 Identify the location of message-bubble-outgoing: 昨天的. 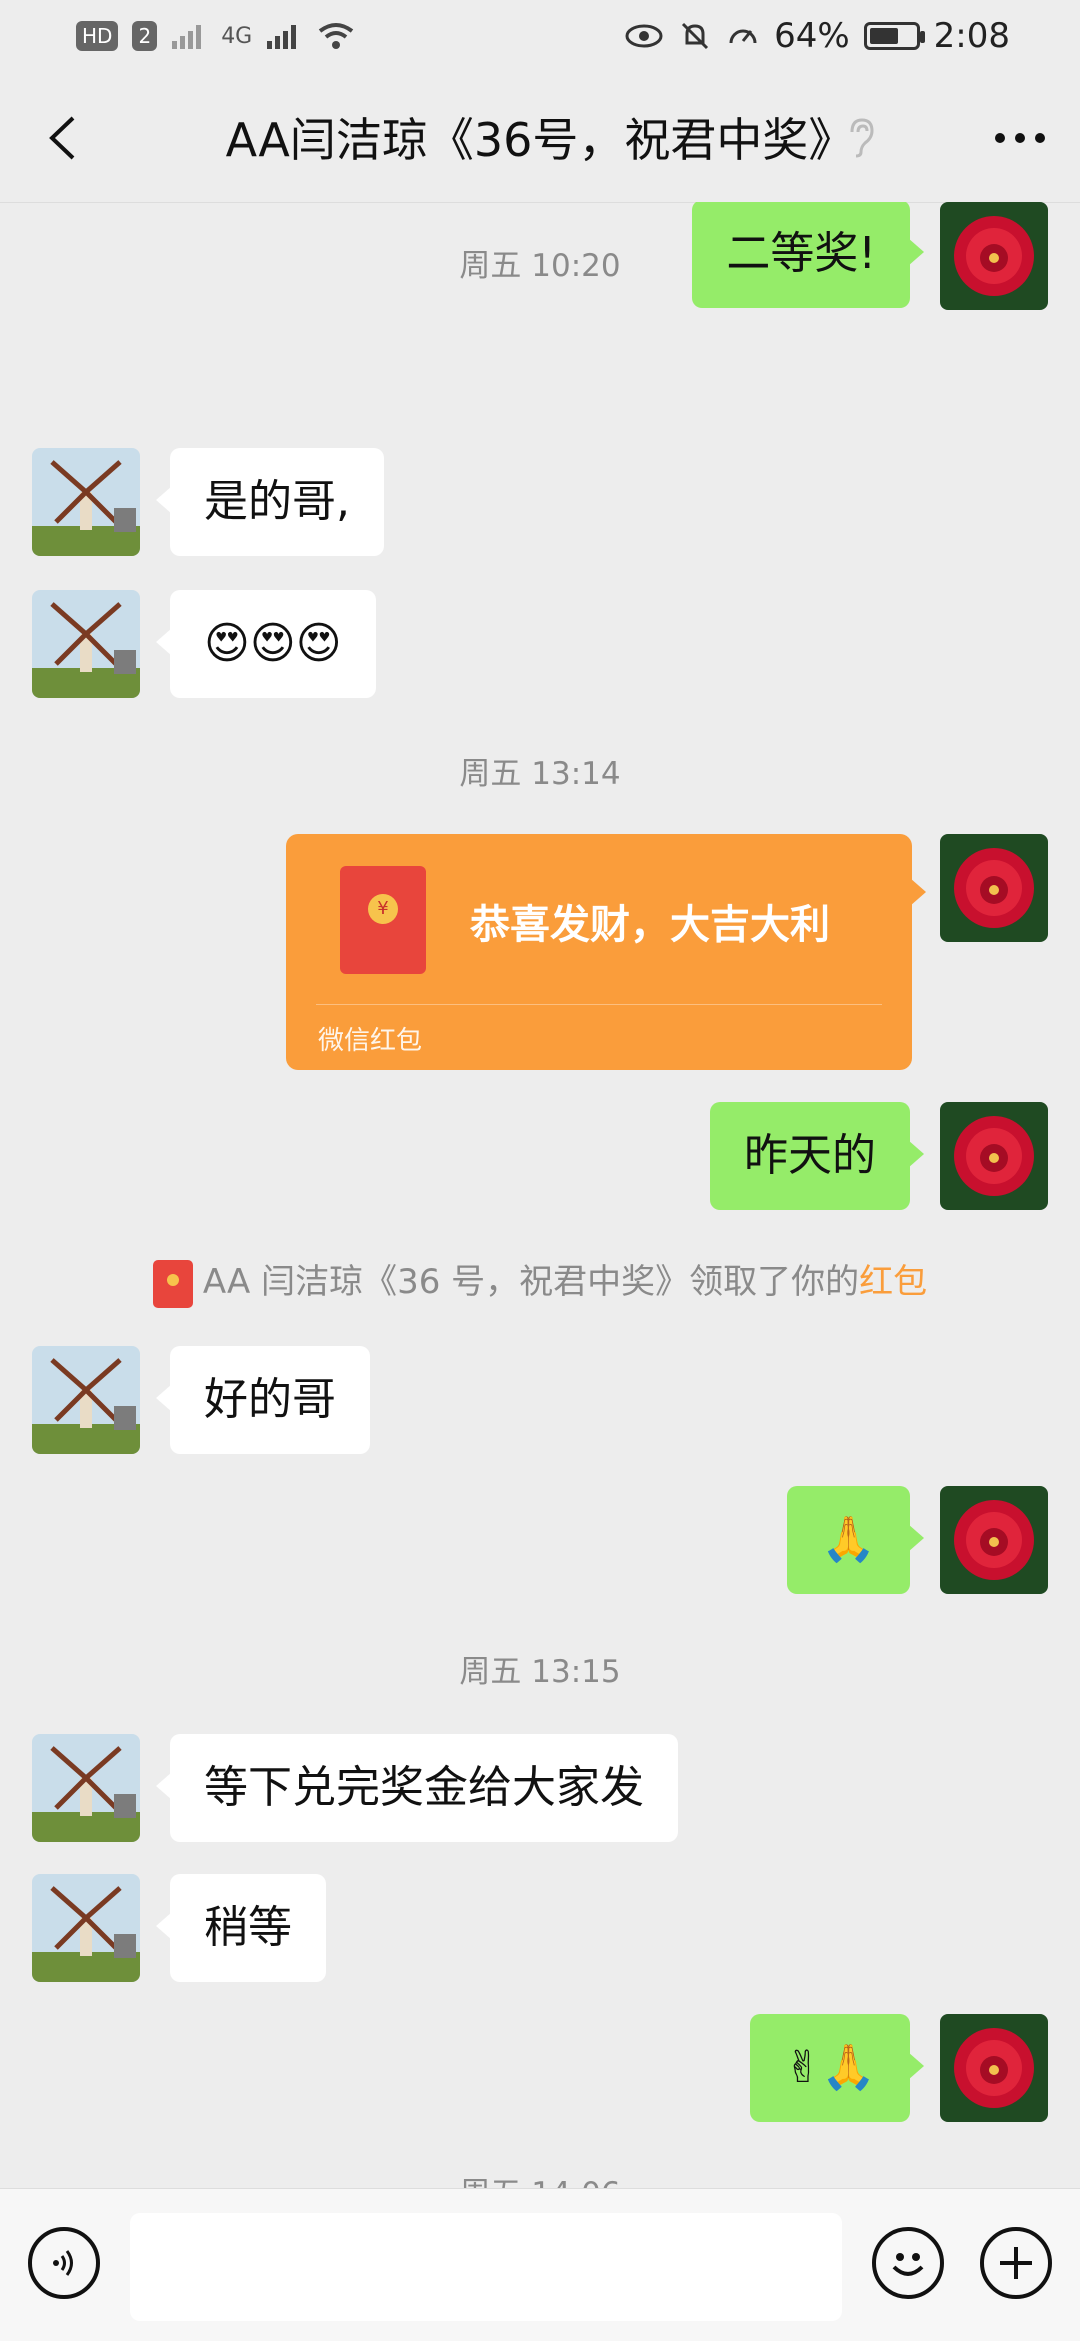
(817, 1156).